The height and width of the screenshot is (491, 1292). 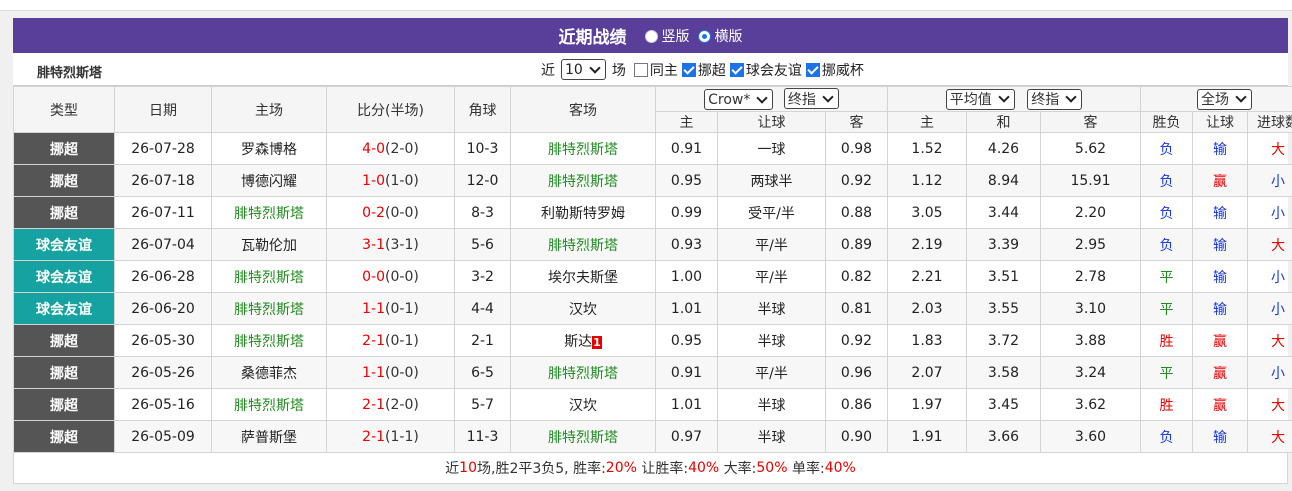 What do you see at coordinates (729, 36) in the screenshot?
I see `radio-horizontal-label: 横版` at bounding box center [729, 36].